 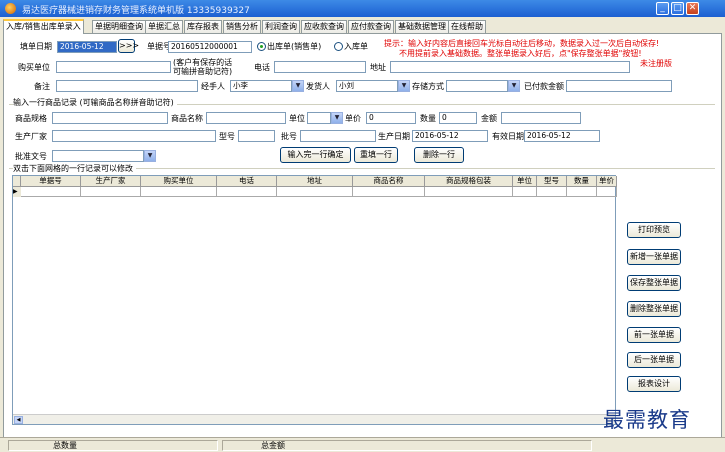 I want to click on total-qty-label: 总数量, so click(x=113, y=445).